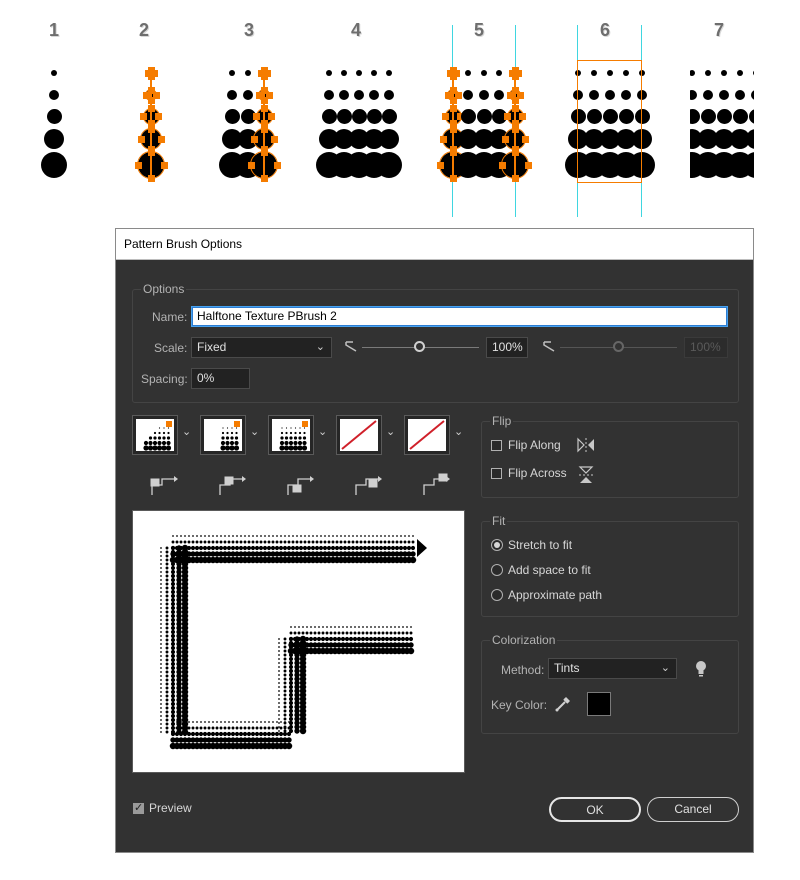 The height and width of the screenshot is (880, 800). Describe the element at coordinates (595, 809) in the screenshot. I see `ok-button: OK` at that location.